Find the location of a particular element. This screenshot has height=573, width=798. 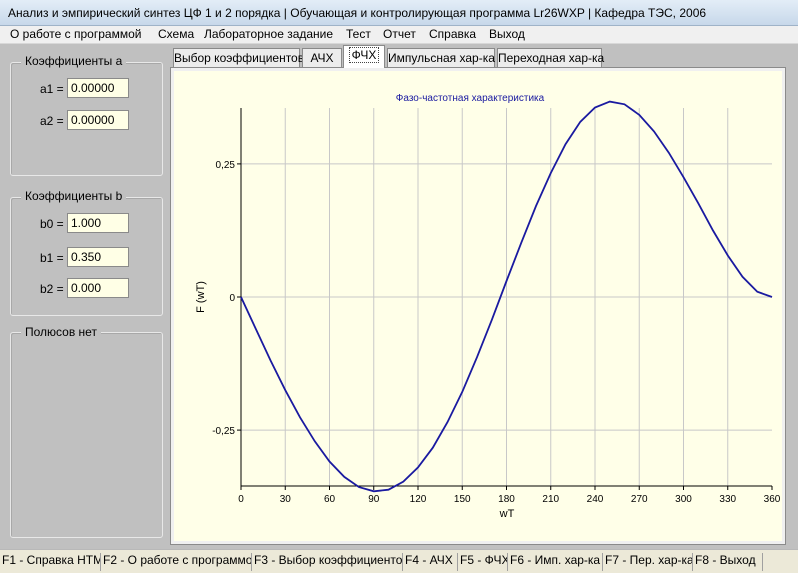

y-axis-label: F (wT) is located at coordinates (201, 297).